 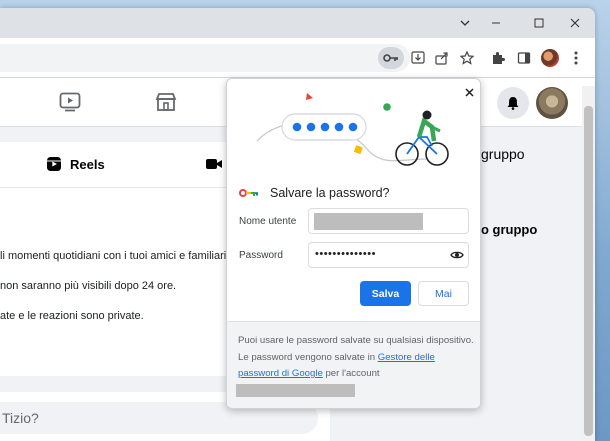 I want to click on username-label: Nome utente, so click(x=268, y=221).